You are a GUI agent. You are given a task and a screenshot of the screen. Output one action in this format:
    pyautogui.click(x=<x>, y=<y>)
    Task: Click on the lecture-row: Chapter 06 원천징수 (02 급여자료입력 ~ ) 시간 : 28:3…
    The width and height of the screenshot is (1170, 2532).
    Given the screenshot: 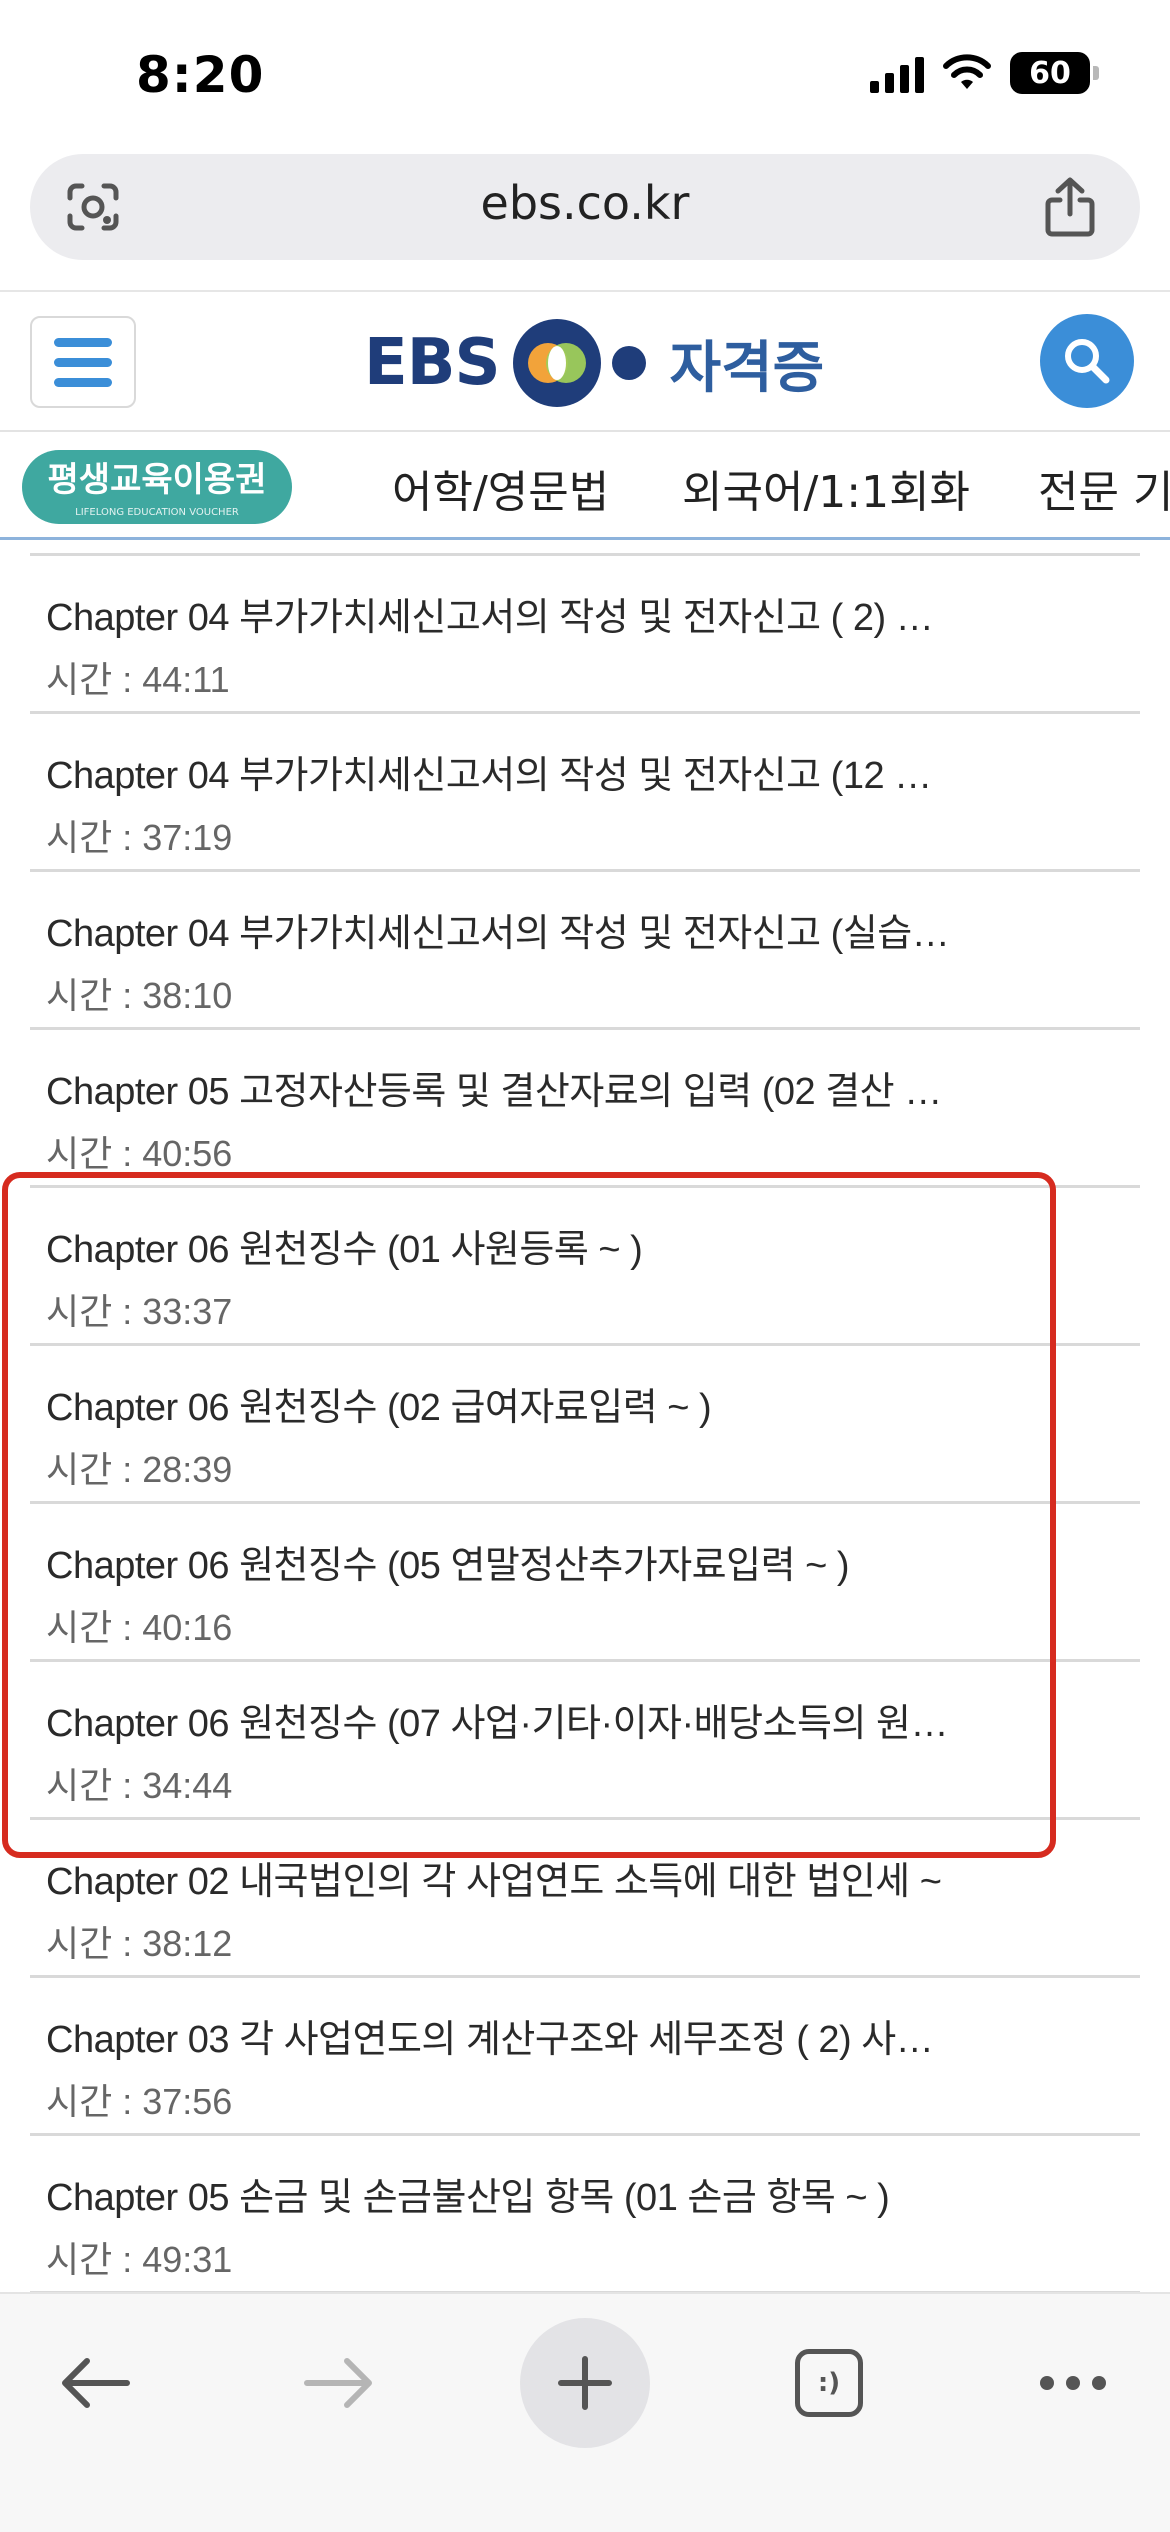 What is the action you would take?
    pyautogui.click(x=585, y=1425)
    